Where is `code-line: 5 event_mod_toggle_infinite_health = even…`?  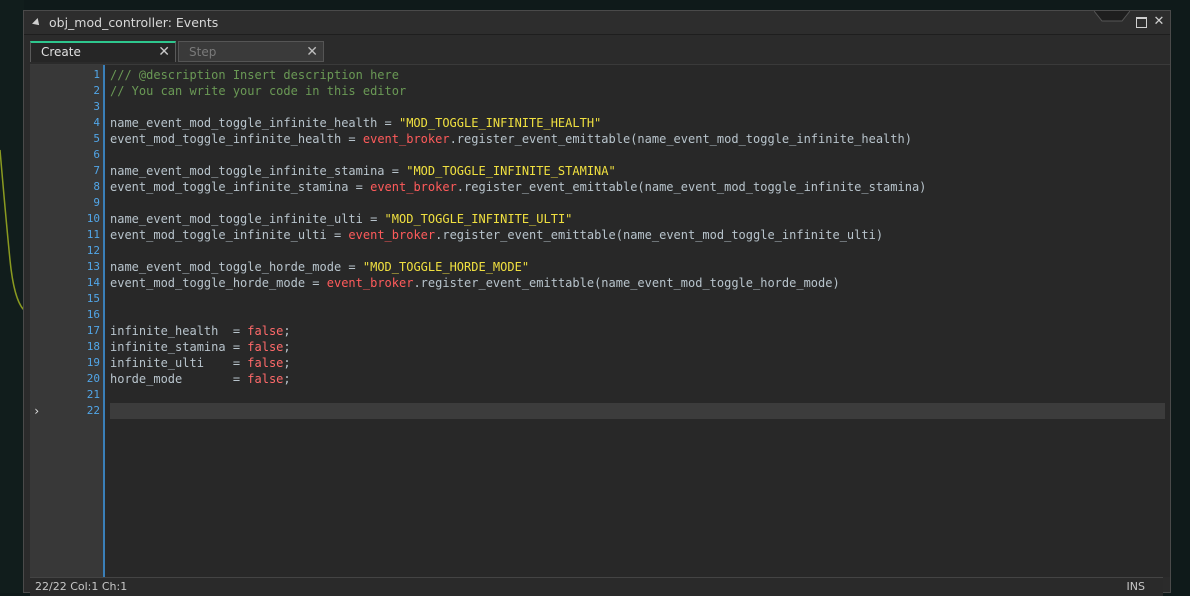 code-line: 5 event_mod_toggle_infinite_health = even… is located at coordinates (600, 139).